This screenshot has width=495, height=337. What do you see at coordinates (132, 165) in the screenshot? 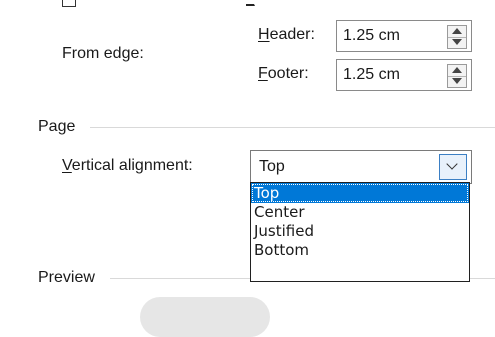
I see `vertical-alignment-label-rest: ertical alignment:` at bounding box center [132, 165].